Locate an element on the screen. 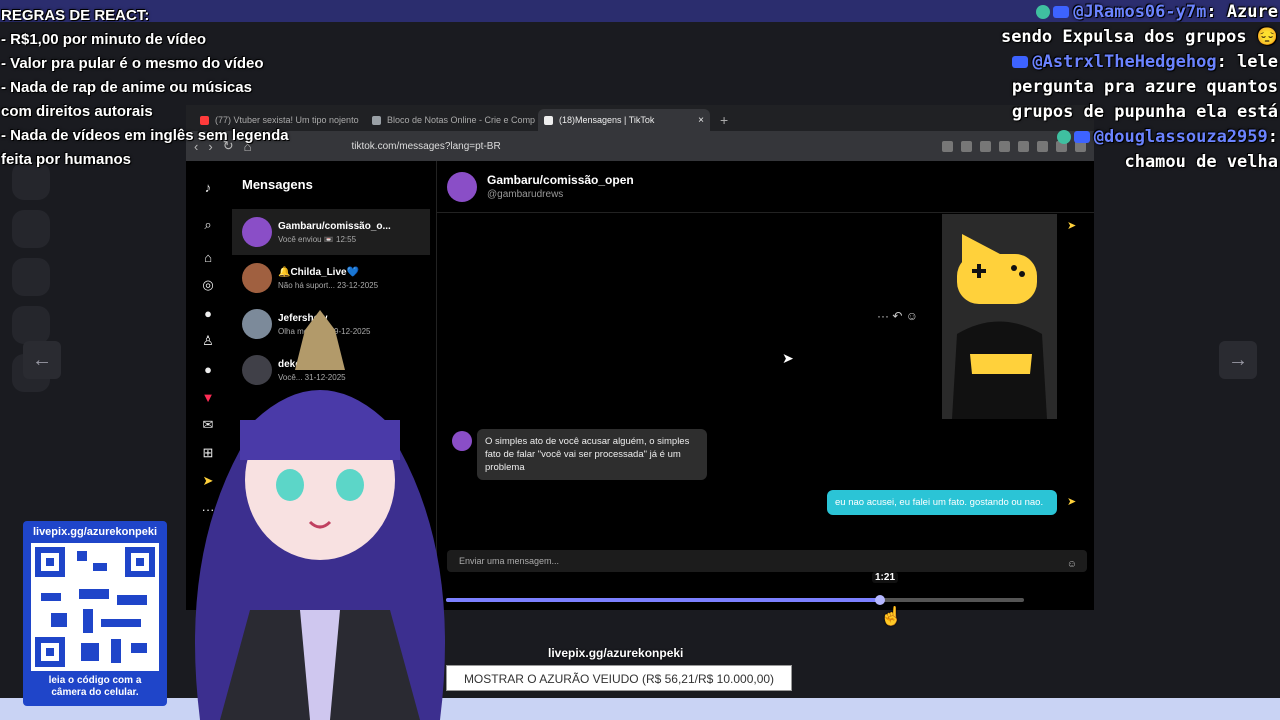  chat-username: @AstrxlTheHedgehog is located at coordinates (1124, 62).